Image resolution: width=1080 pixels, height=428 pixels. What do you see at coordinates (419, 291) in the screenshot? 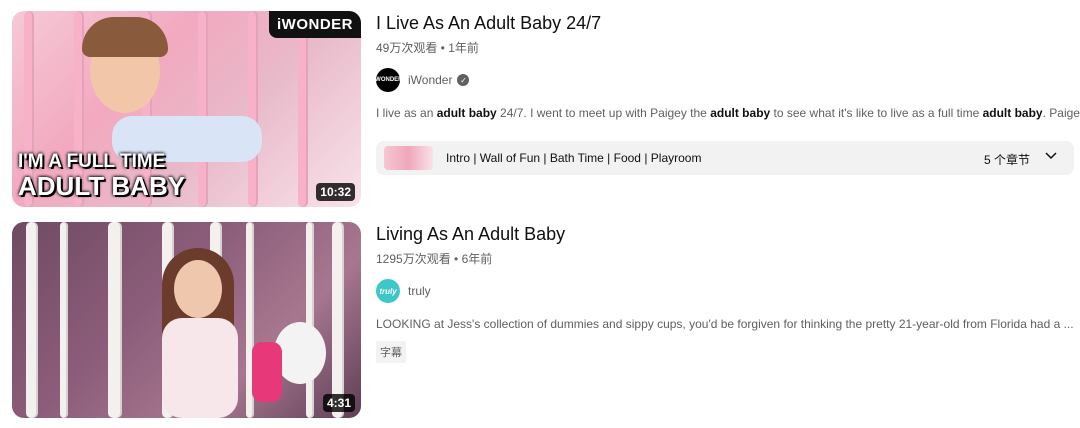
I see `channel-name: truly` at bounding box center [419, 291].